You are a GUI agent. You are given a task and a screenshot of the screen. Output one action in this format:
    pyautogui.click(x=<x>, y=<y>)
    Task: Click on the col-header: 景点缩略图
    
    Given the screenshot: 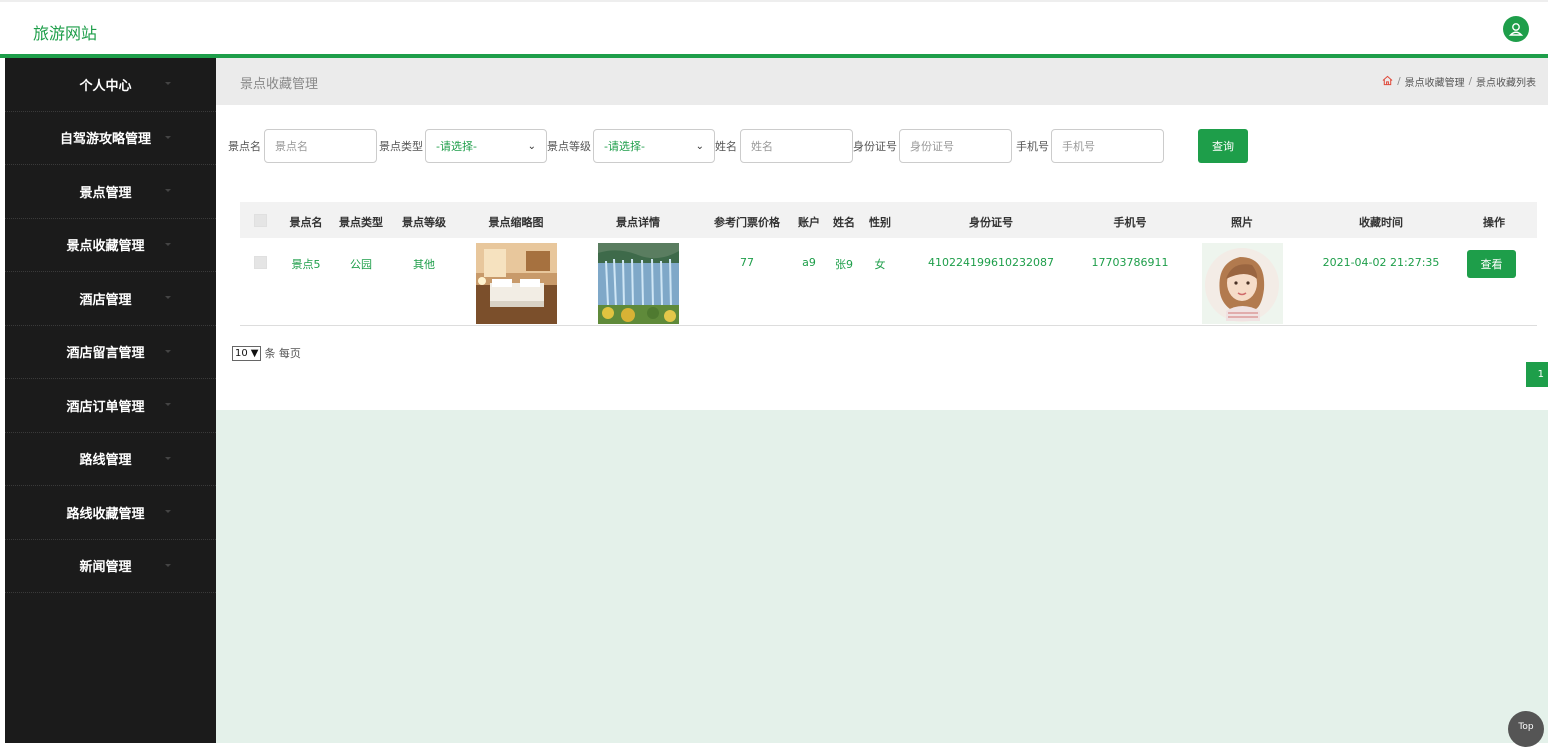 What is the action you would take?
    pyautogui.click(x=516, y=222)
    